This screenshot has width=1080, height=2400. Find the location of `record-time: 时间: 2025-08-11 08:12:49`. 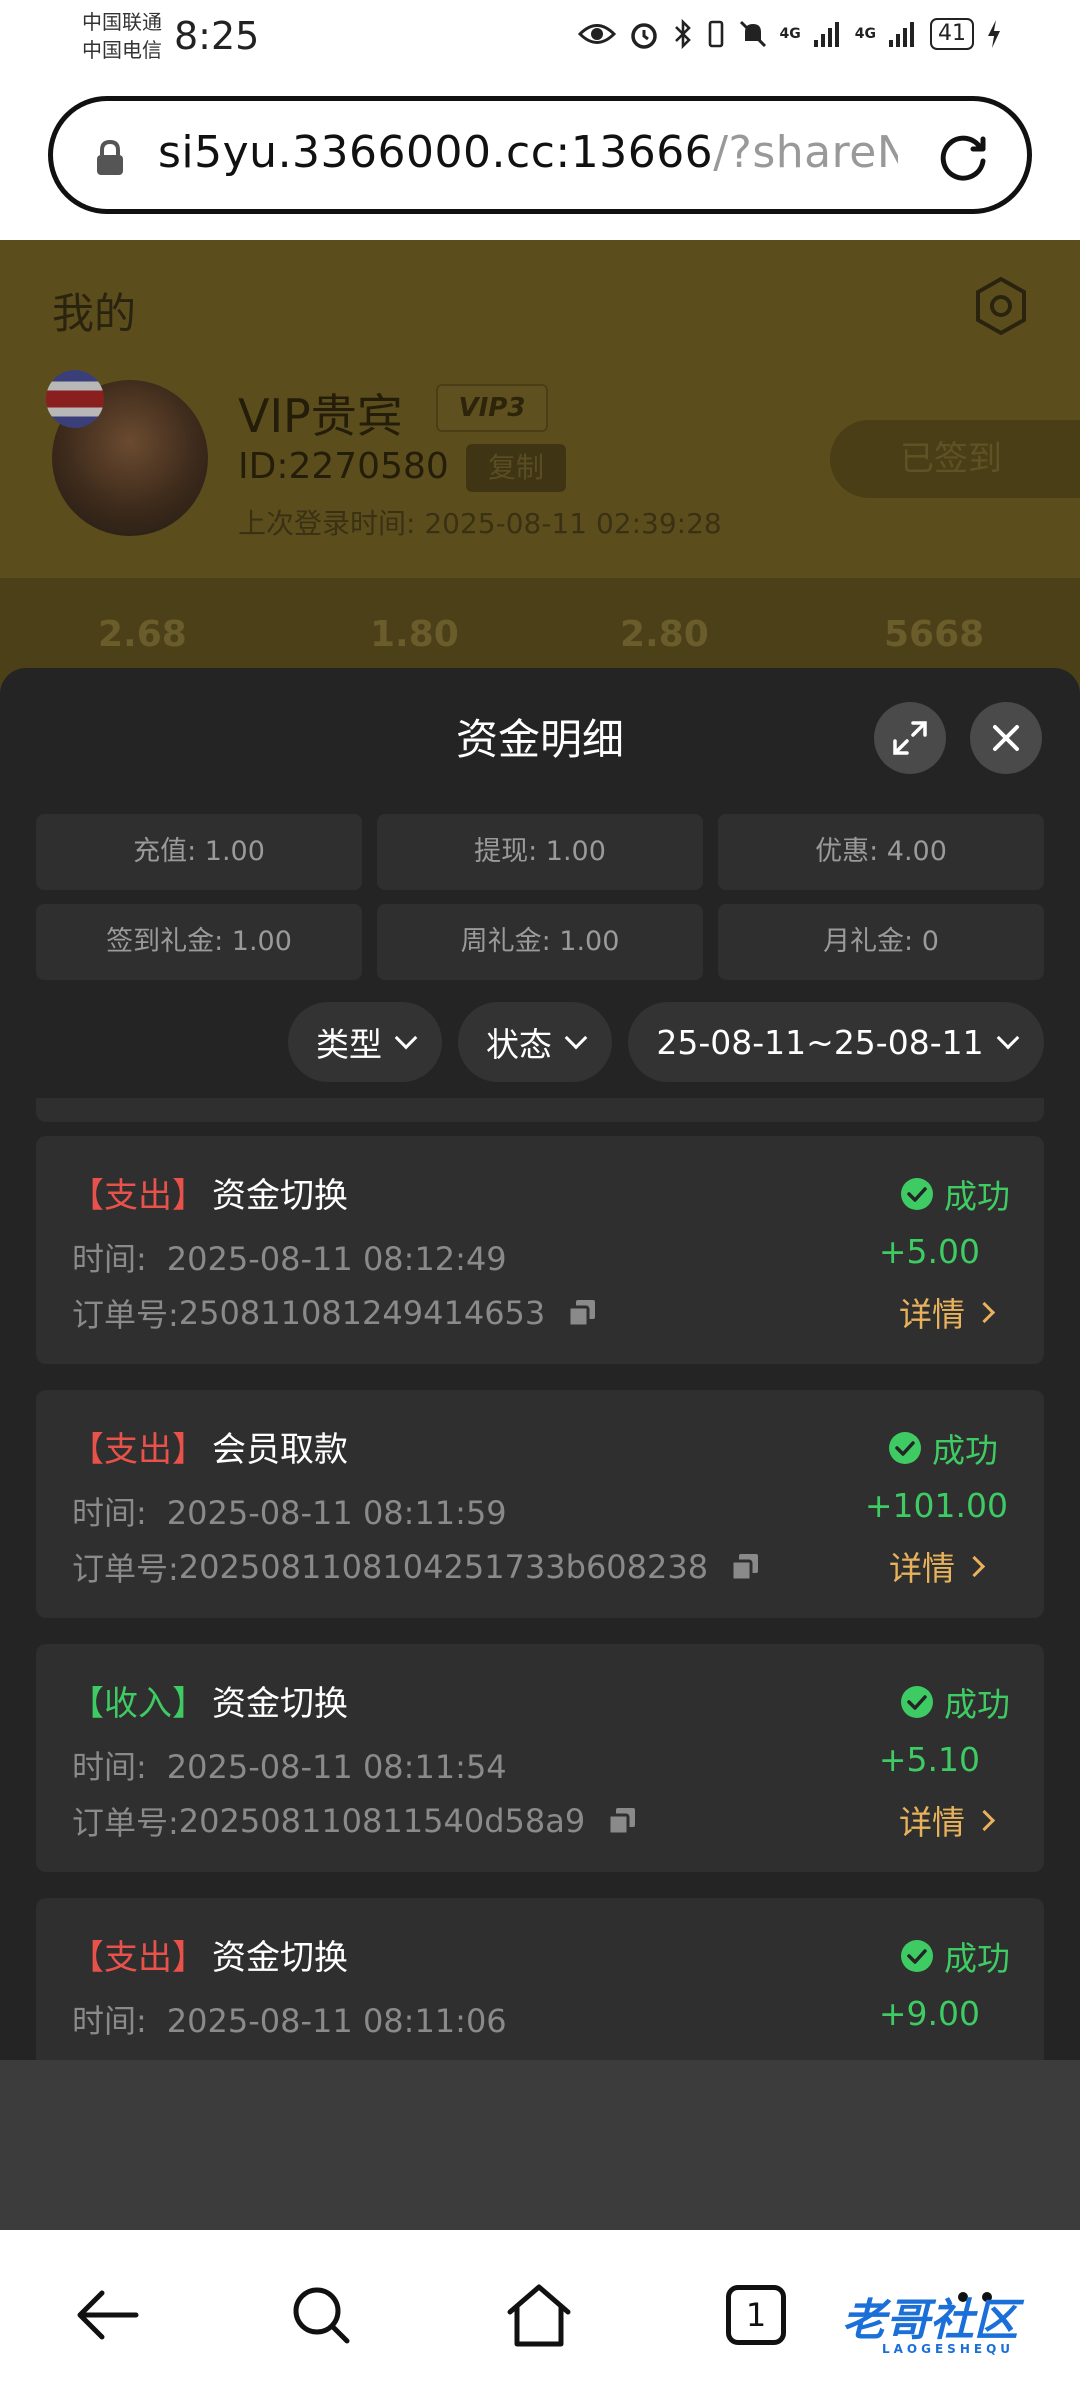

record-time: 时间: 2025-08-11 08:12:49 is located at coordinates (289, 1257).